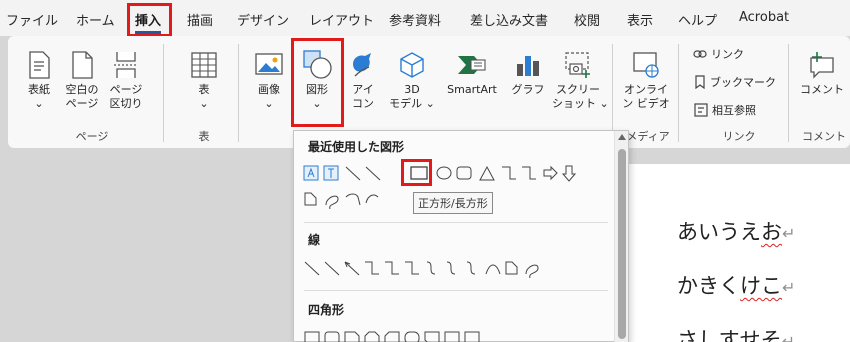 The width and height of the screenshot is (850, 342). Describe the element at coordinates (332, 268) in the screenshot. I see `arrow-line-icon` at that location.